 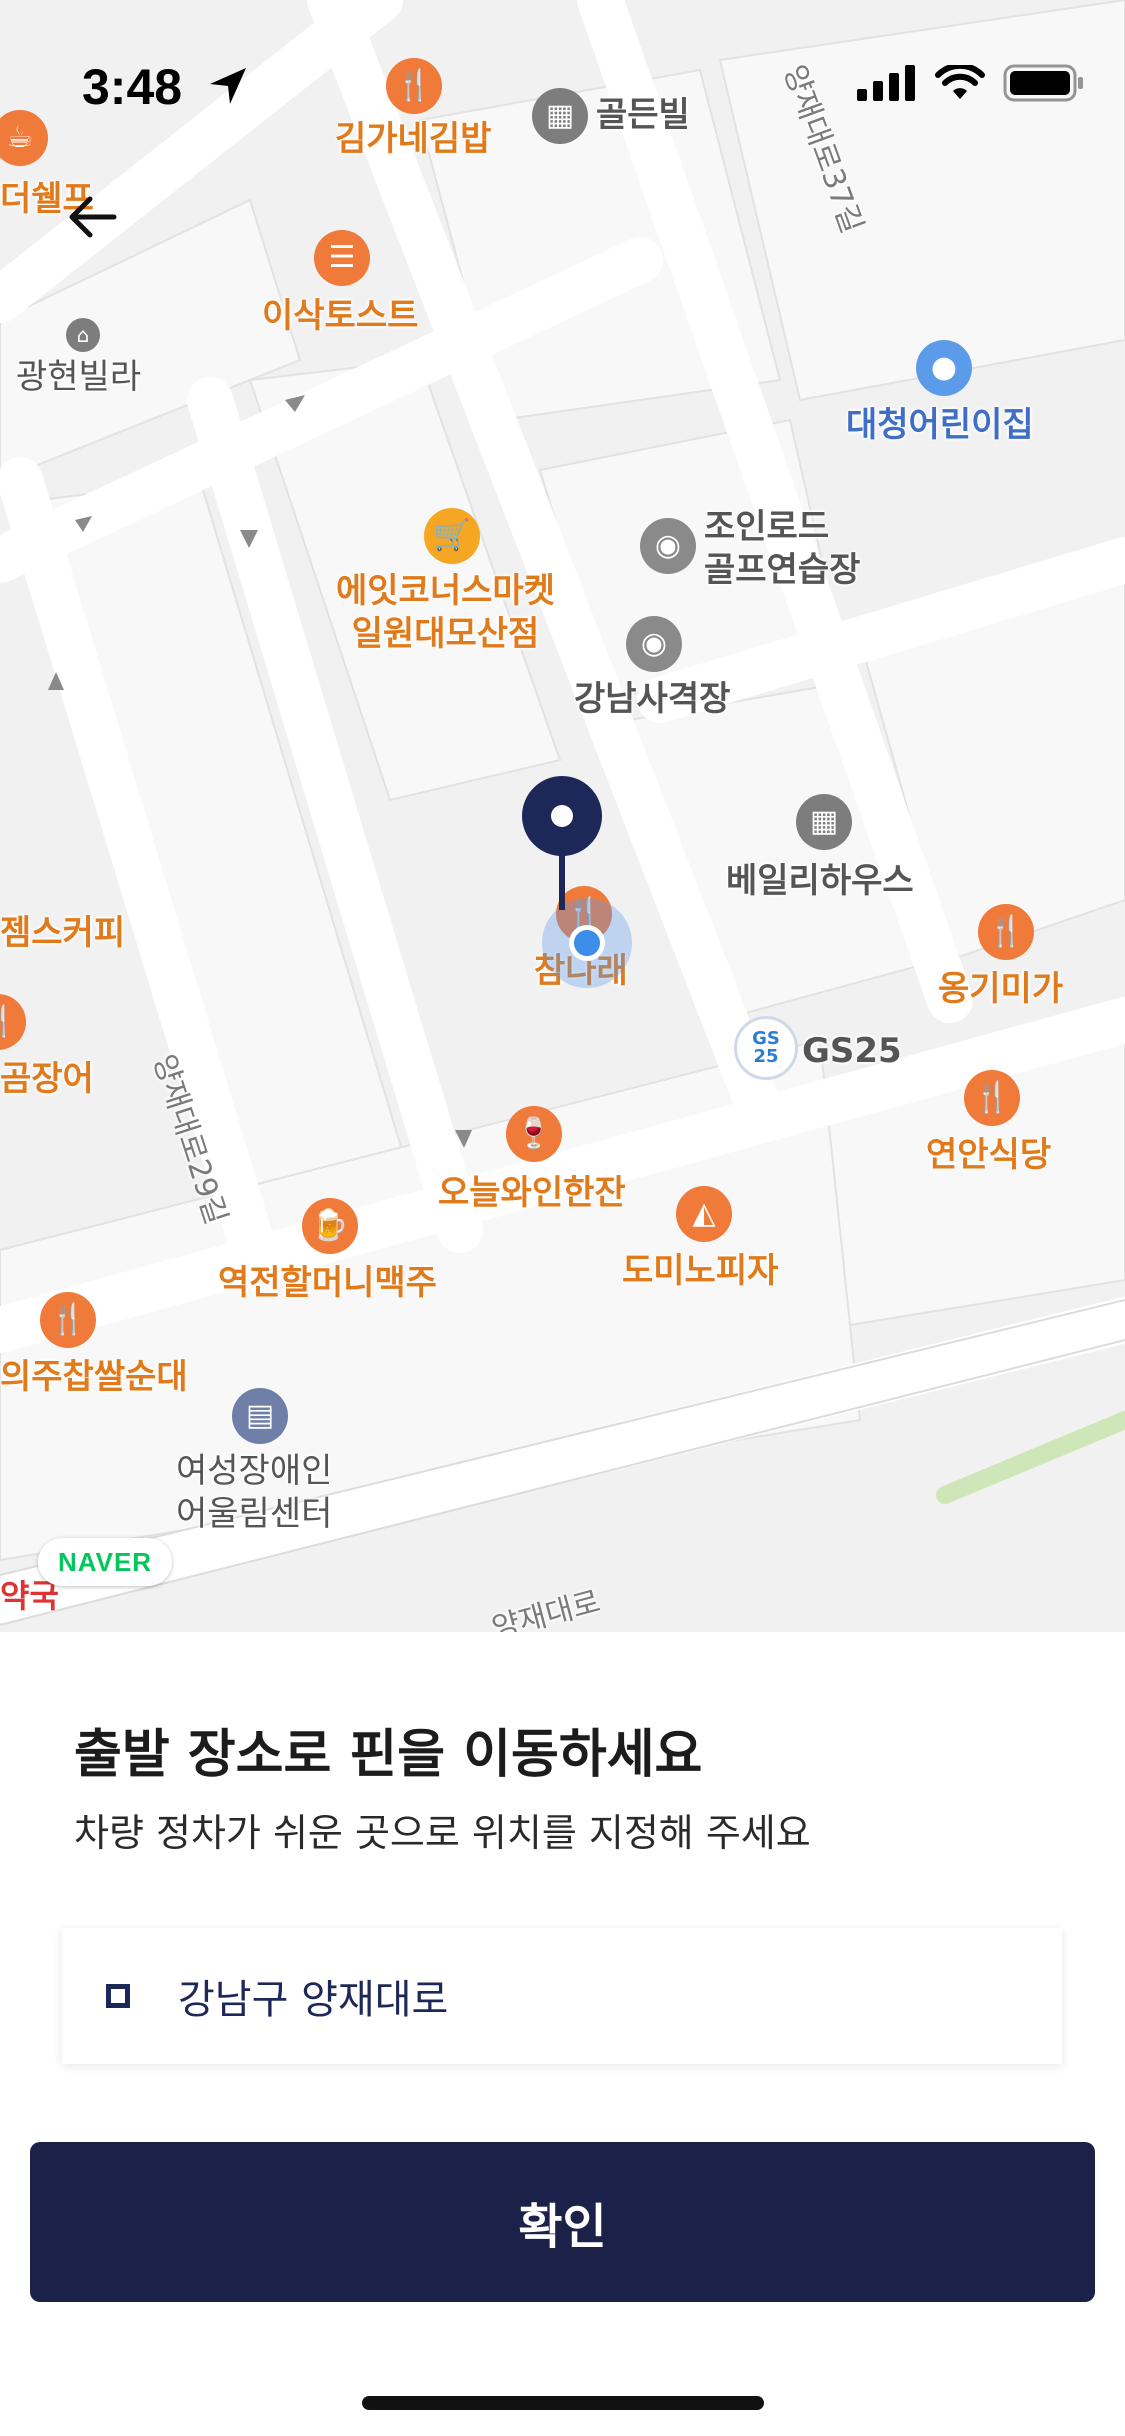 I want to click on poi-label: 조인로드 골프연습장, so click(x=782, y=548).